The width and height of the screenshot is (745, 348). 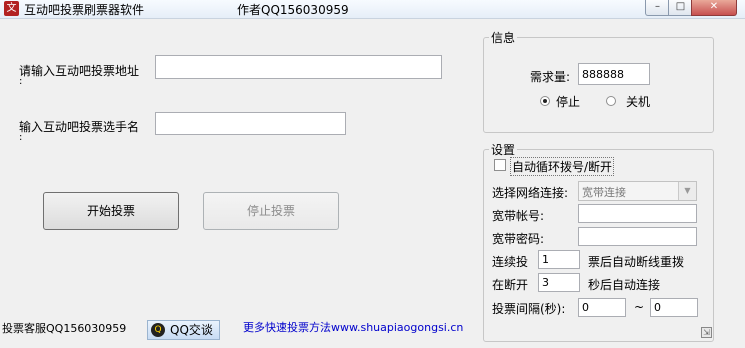 I want to click on url-label: 请输入互动吧投票地址, so click(x=79, y=71).